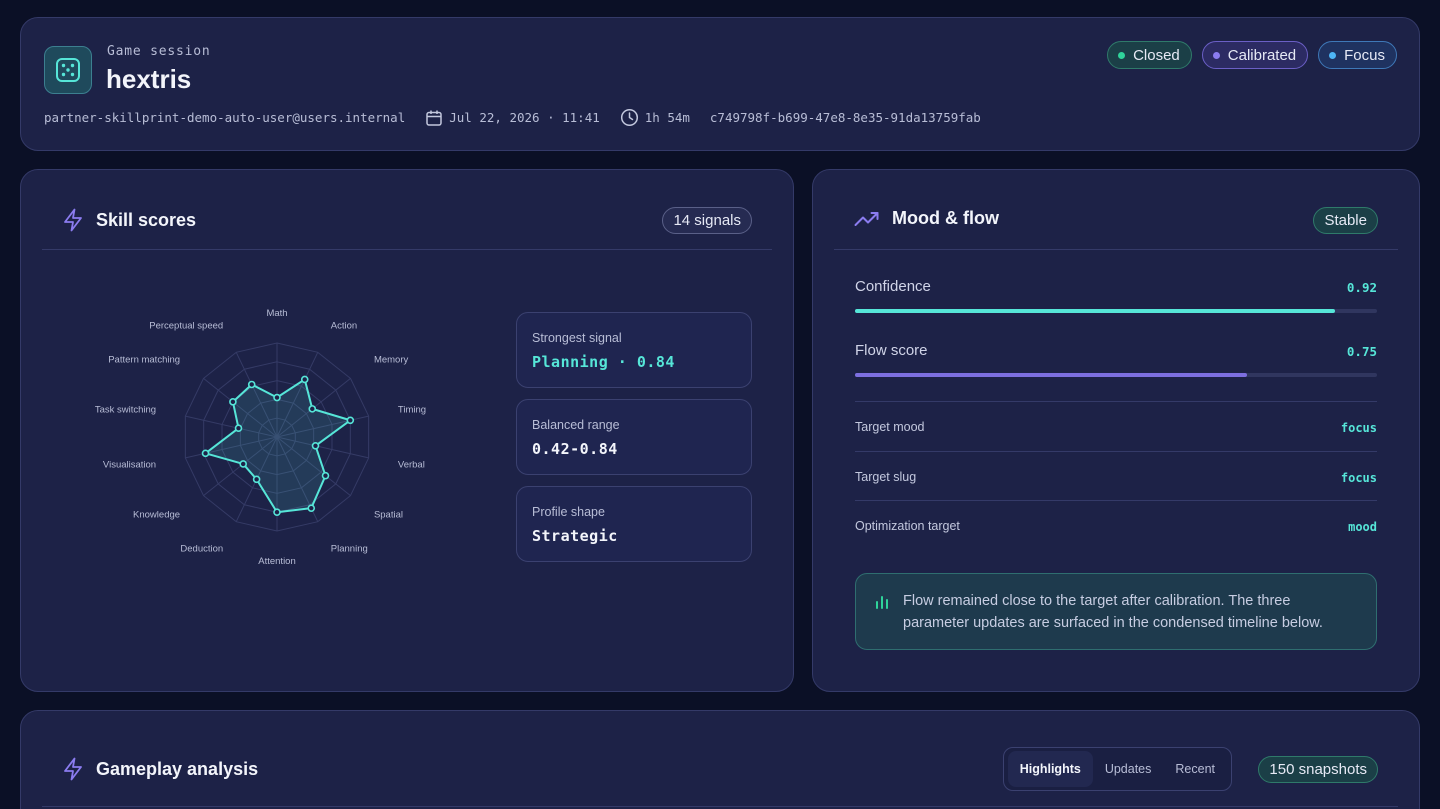 The image size is (1440, 809). I want to click on stability-badge: Stable, so click(1345, 220).